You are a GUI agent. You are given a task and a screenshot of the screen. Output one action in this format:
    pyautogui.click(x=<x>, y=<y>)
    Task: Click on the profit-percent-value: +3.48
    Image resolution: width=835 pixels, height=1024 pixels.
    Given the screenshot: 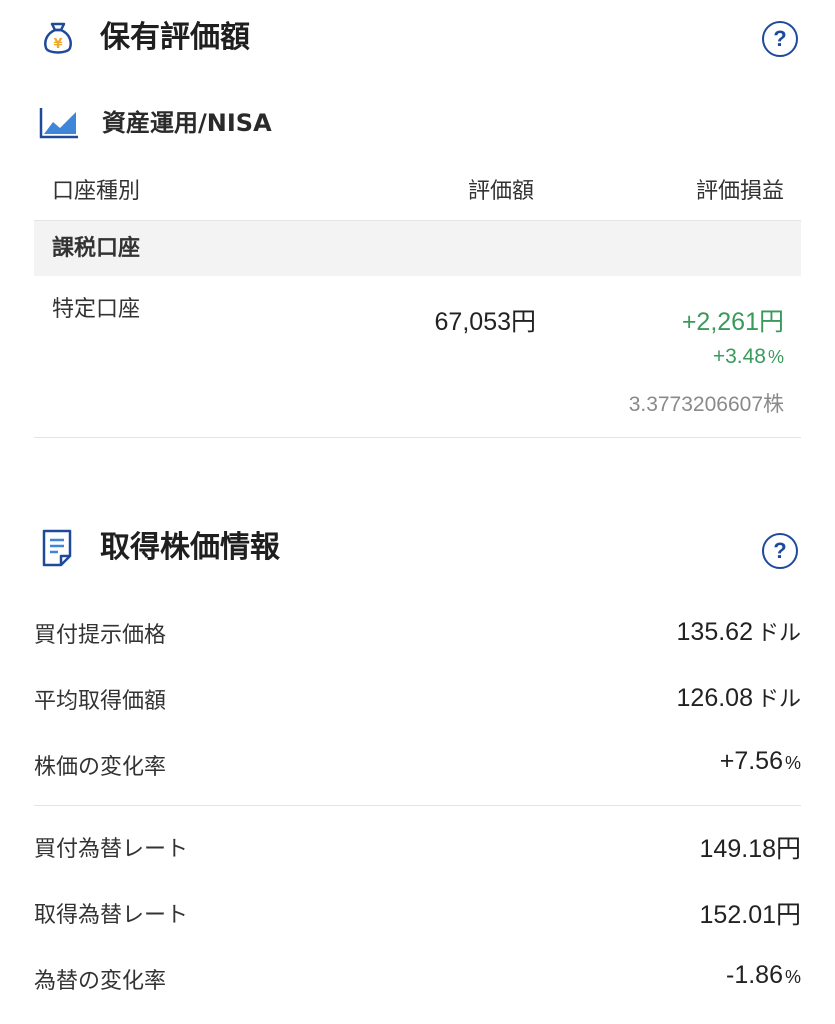 What is the action you would take?
    pyautogui.click(x=739, y=356)
    